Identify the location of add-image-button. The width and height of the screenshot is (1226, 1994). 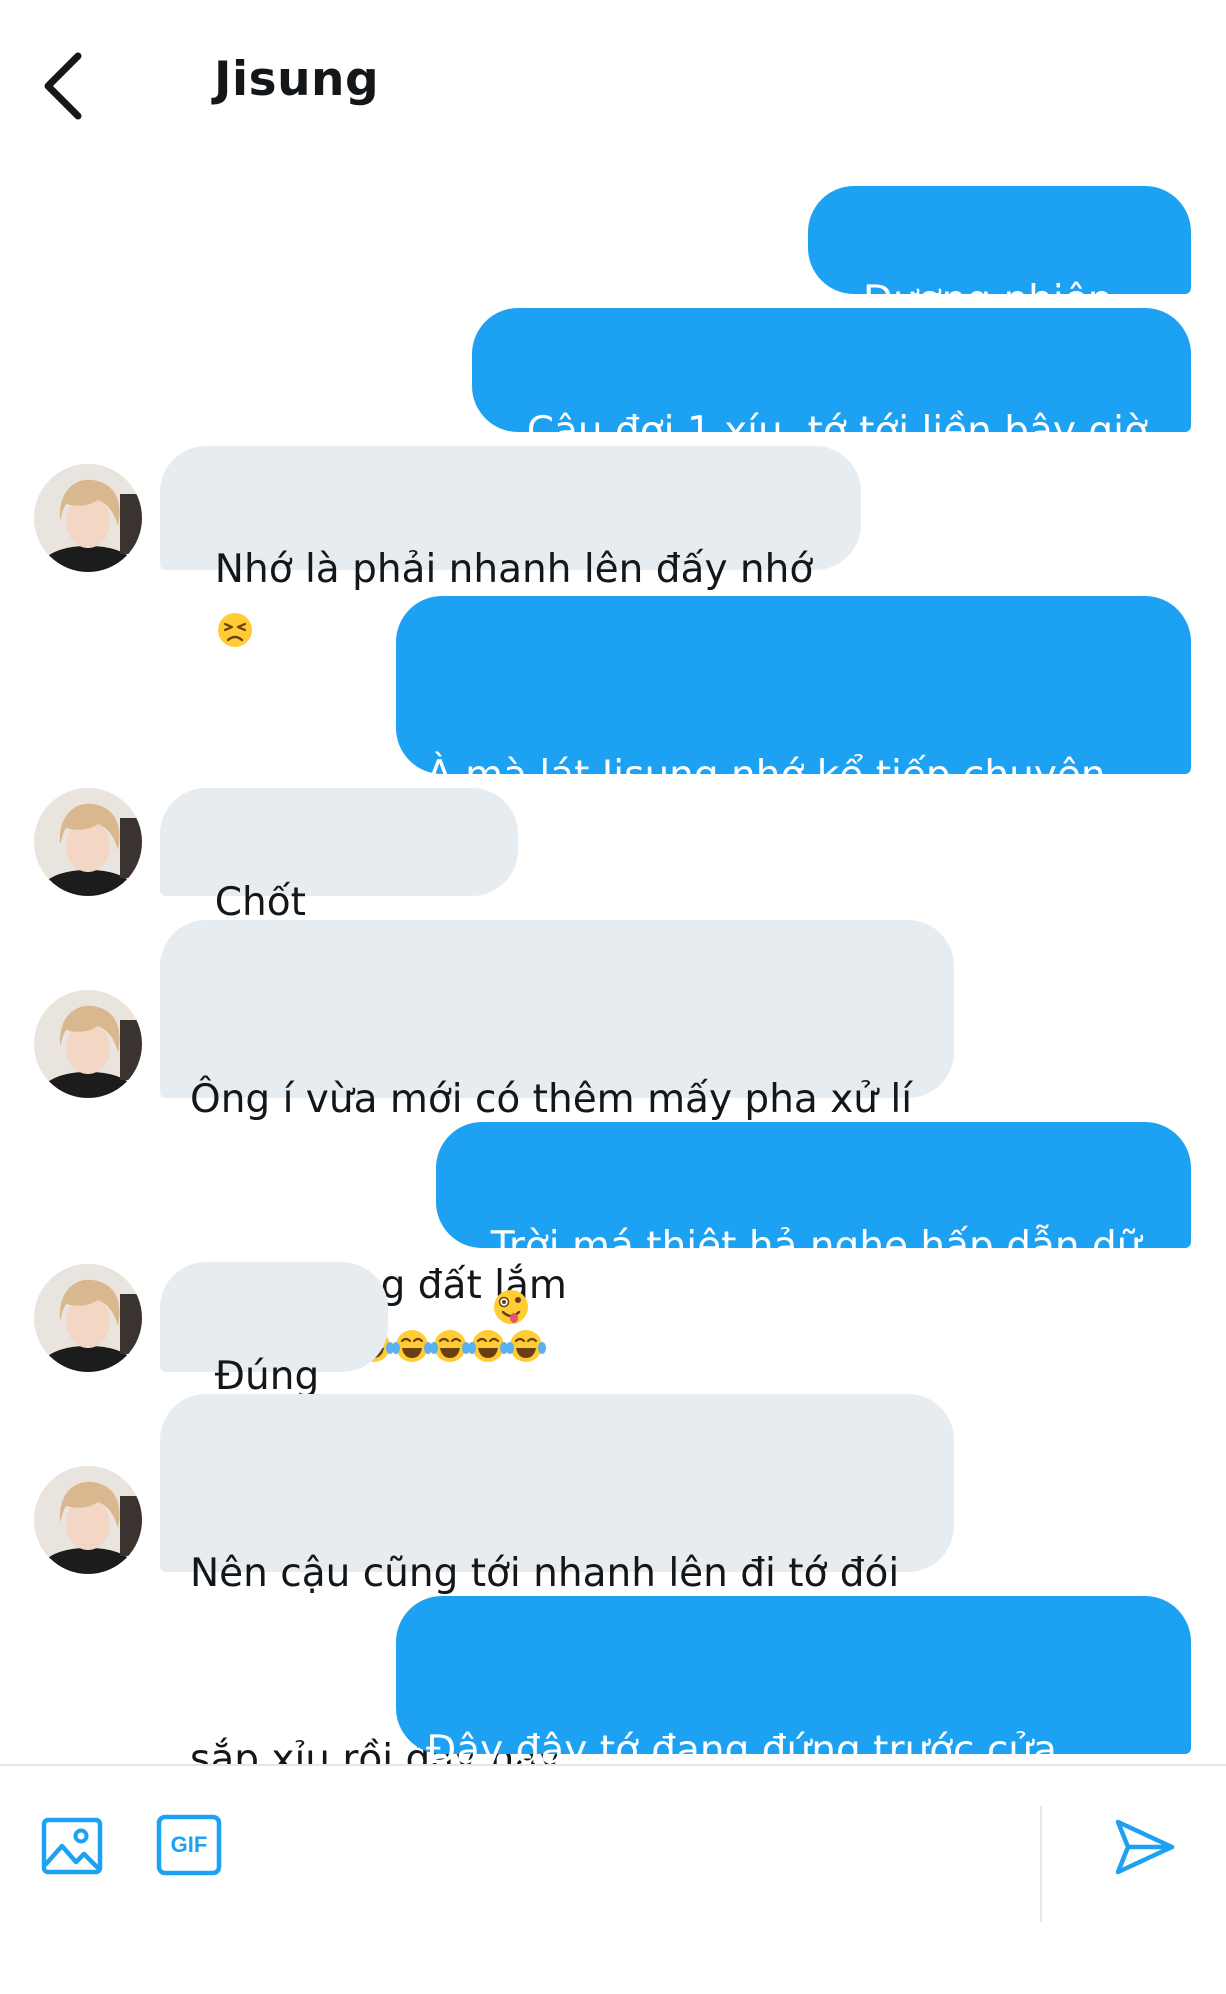
(72, 1846).